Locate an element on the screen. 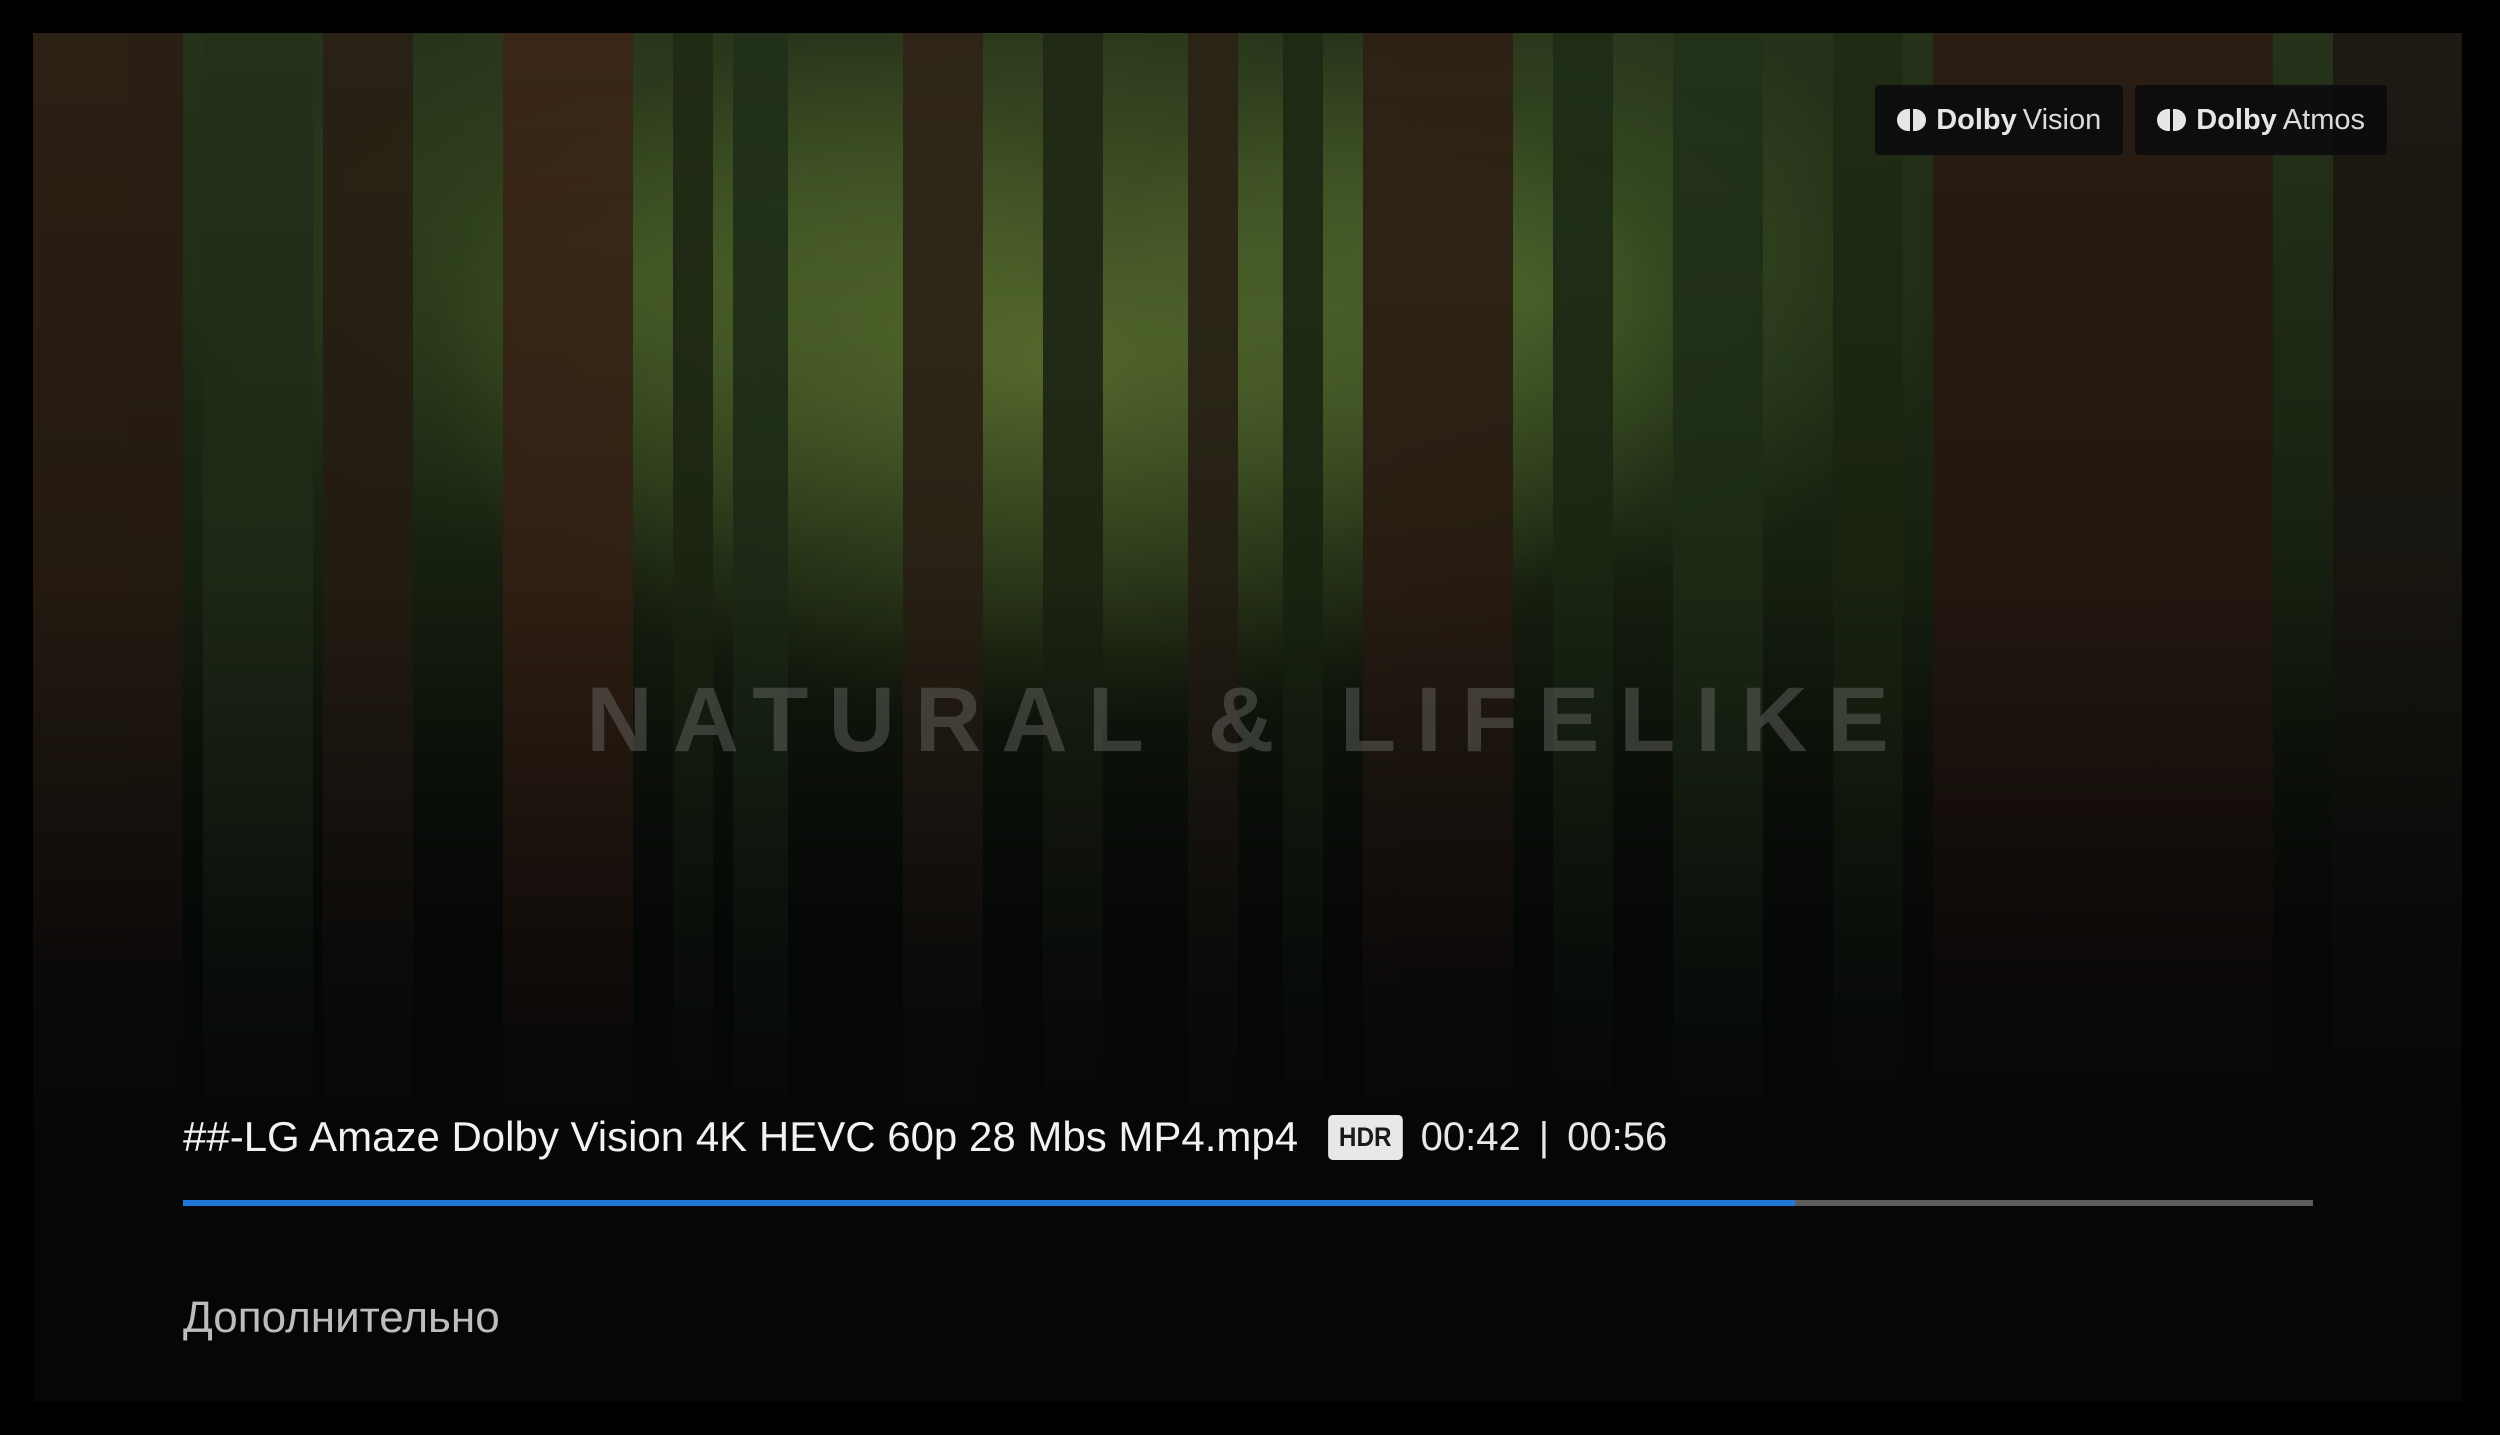  seek-bar-progress is located at coordinates (989, 1203).